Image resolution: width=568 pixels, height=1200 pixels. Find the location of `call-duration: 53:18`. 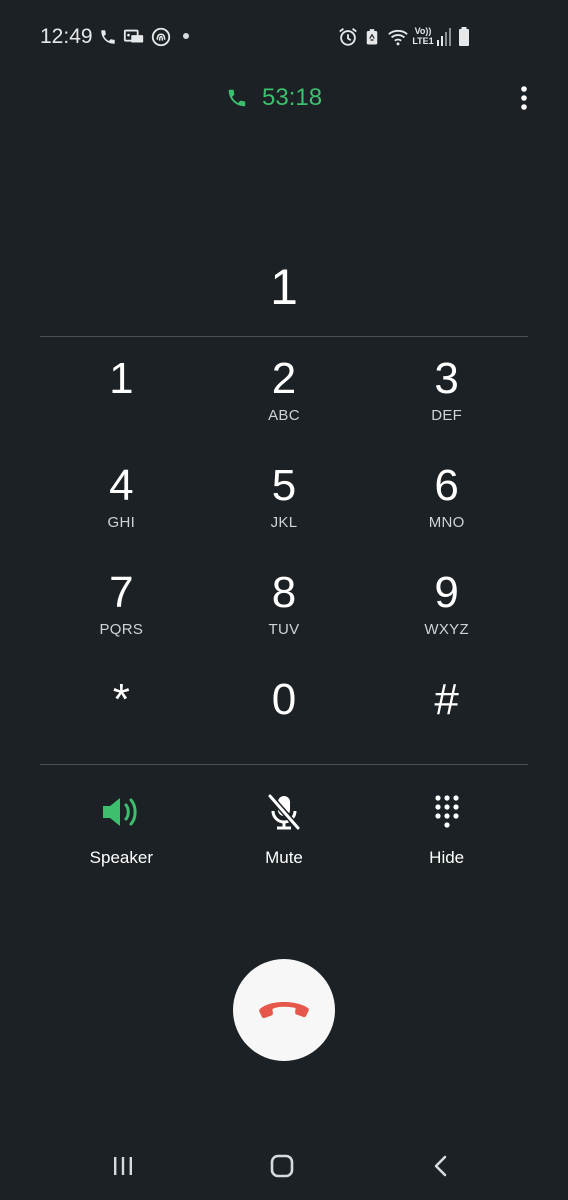

call-duration: 53:18 is located at coordinates (292, 97).